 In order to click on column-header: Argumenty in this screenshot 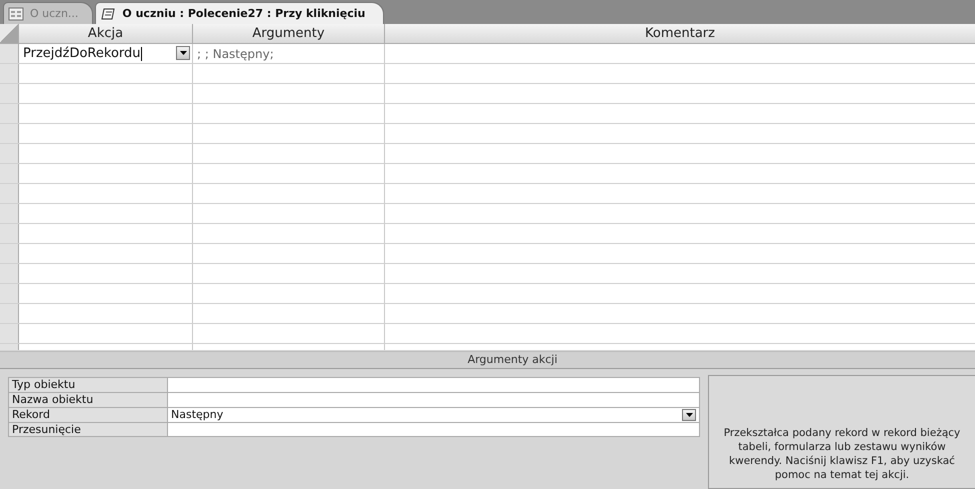, I will do `click(289, 33)`.